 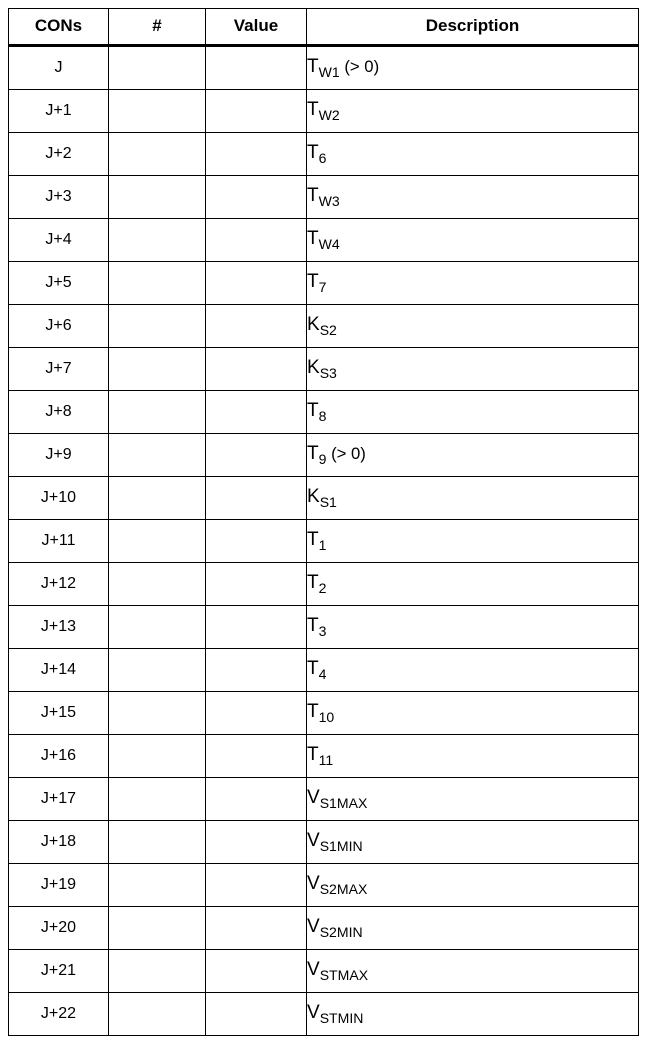 I want to click on table-row: J+8 T8, so click(x=323, y=412).